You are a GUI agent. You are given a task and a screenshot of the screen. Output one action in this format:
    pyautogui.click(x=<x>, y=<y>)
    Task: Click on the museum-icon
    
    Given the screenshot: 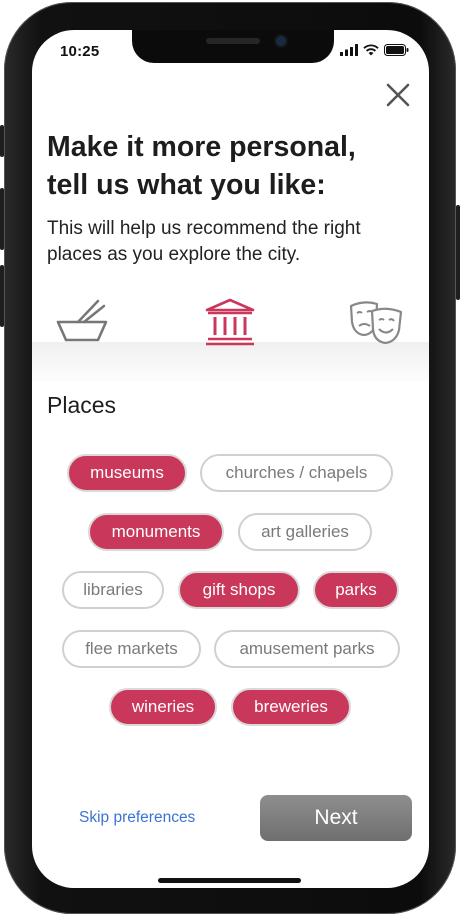 What is the action you would take?
    pyautogui.click(x=230, y=322)
    